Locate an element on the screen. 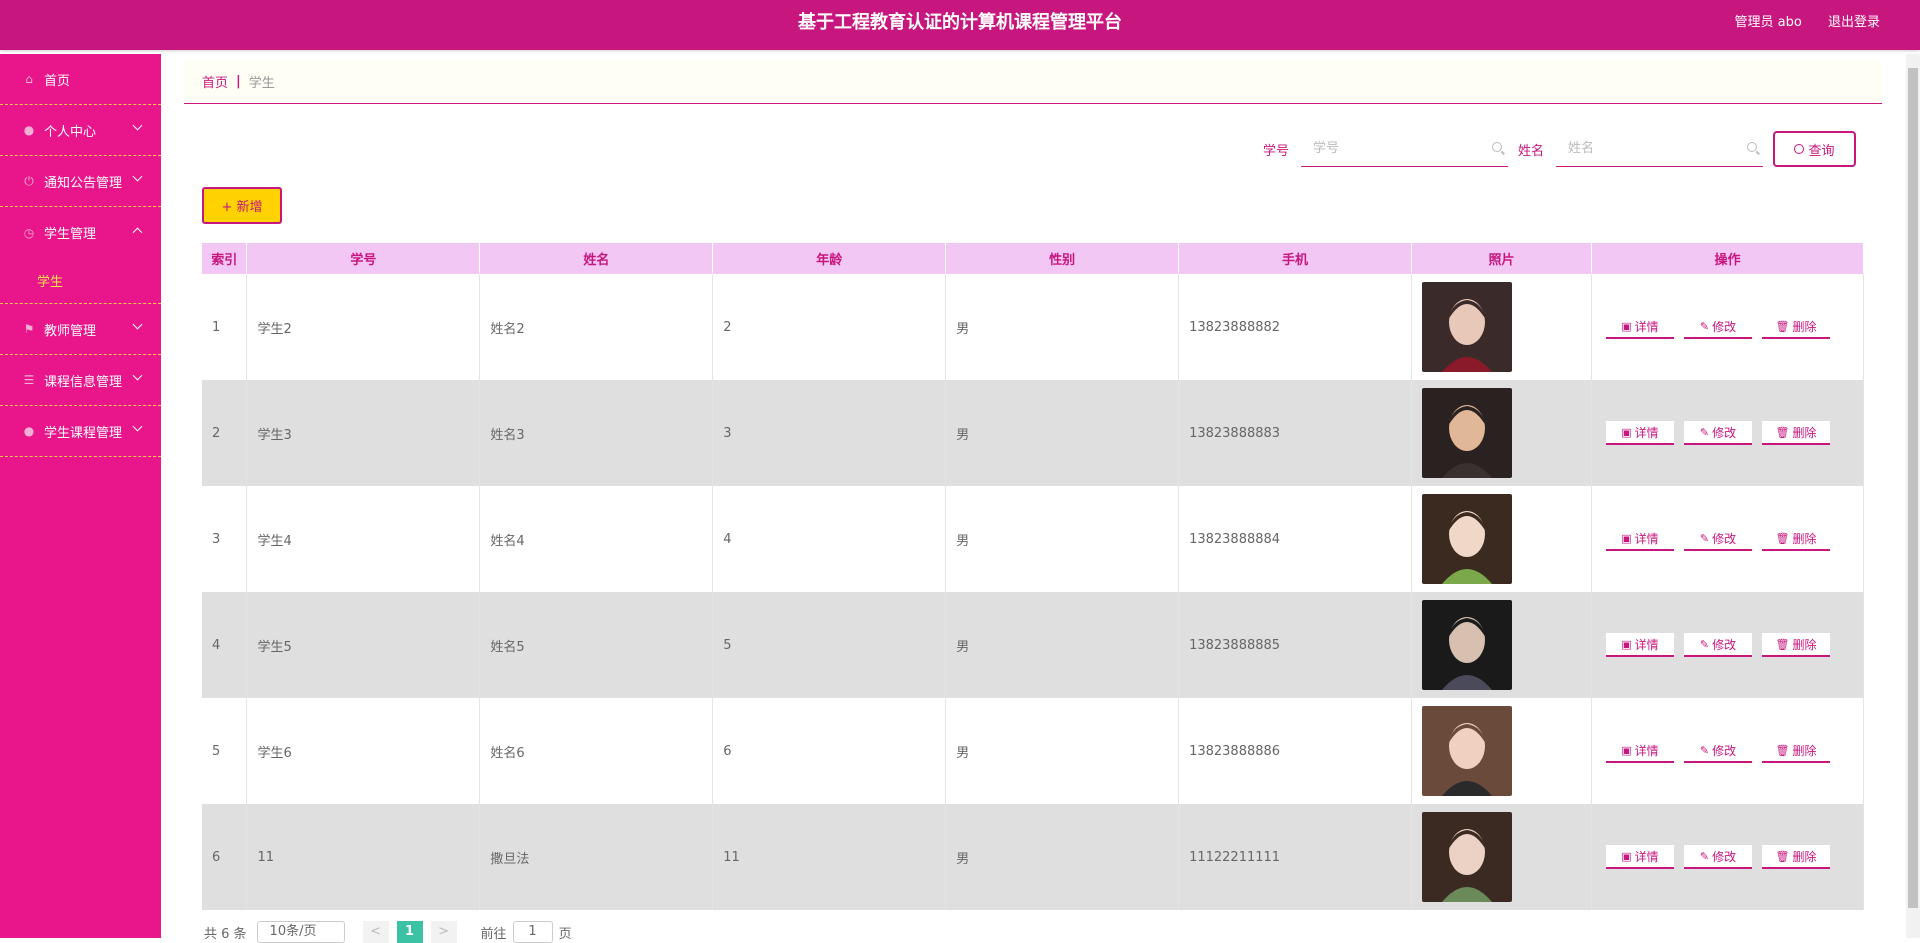 This screenshot has width=1920, height=943. query-button: 查询 is located at coordinates (1814, 149).